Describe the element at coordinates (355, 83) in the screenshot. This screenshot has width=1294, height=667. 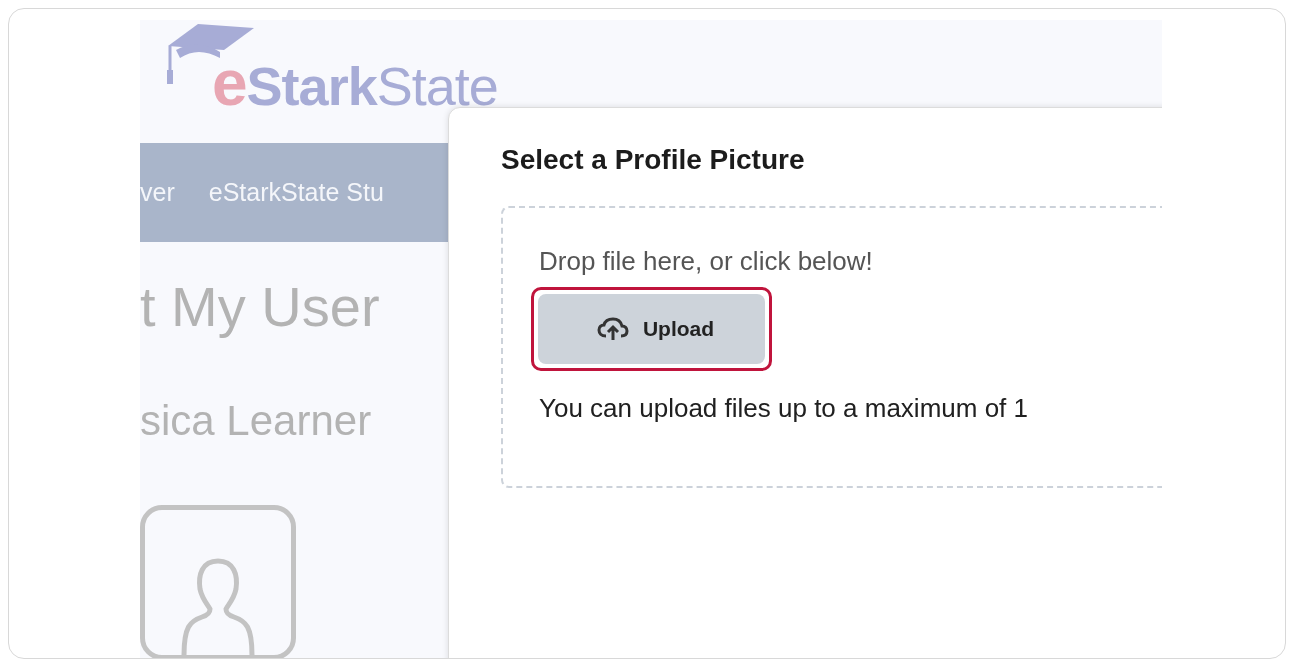
I see `logo-text: eStarkState` at that location.